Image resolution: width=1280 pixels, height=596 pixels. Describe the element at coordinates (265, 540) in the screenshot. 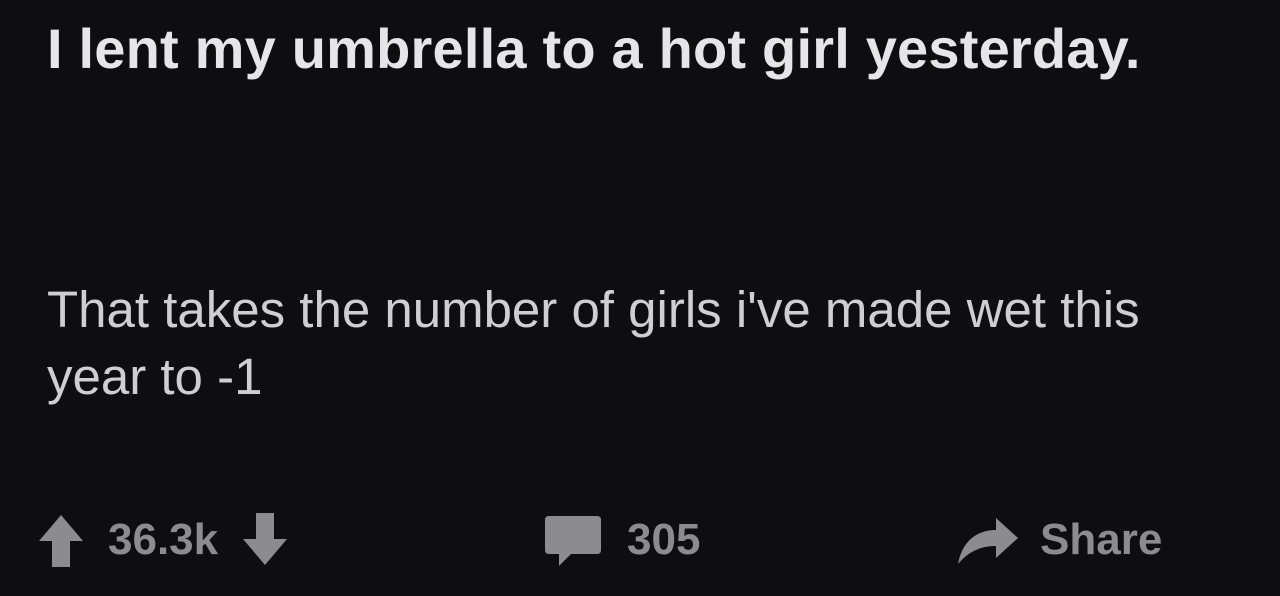

I see `arrow-down-icon` at that location.